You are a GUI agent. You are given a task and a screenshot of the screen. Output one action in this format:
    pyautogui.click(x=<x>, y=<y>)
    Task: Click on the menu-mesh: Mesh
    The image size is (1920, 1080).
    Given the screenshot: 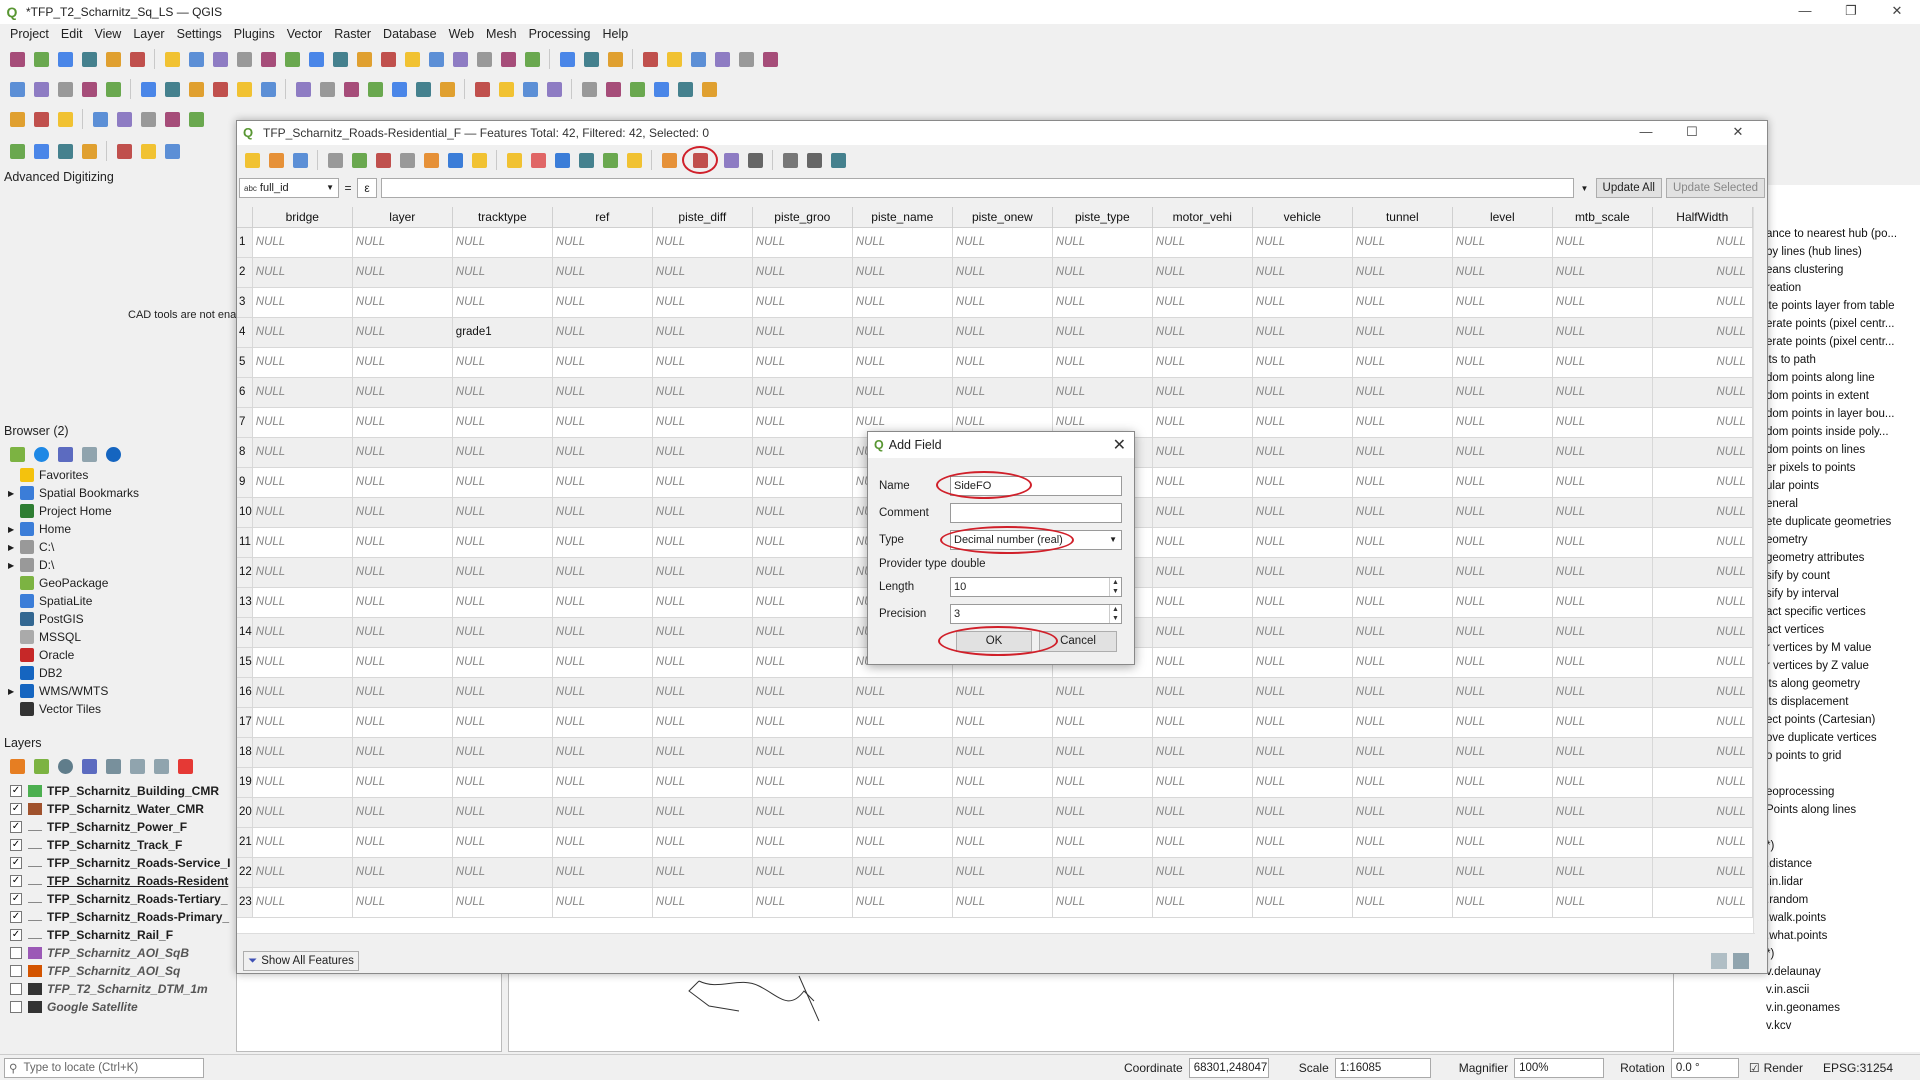 What is the action you would take?
    pyautogui.click(x=501, y=34)
    